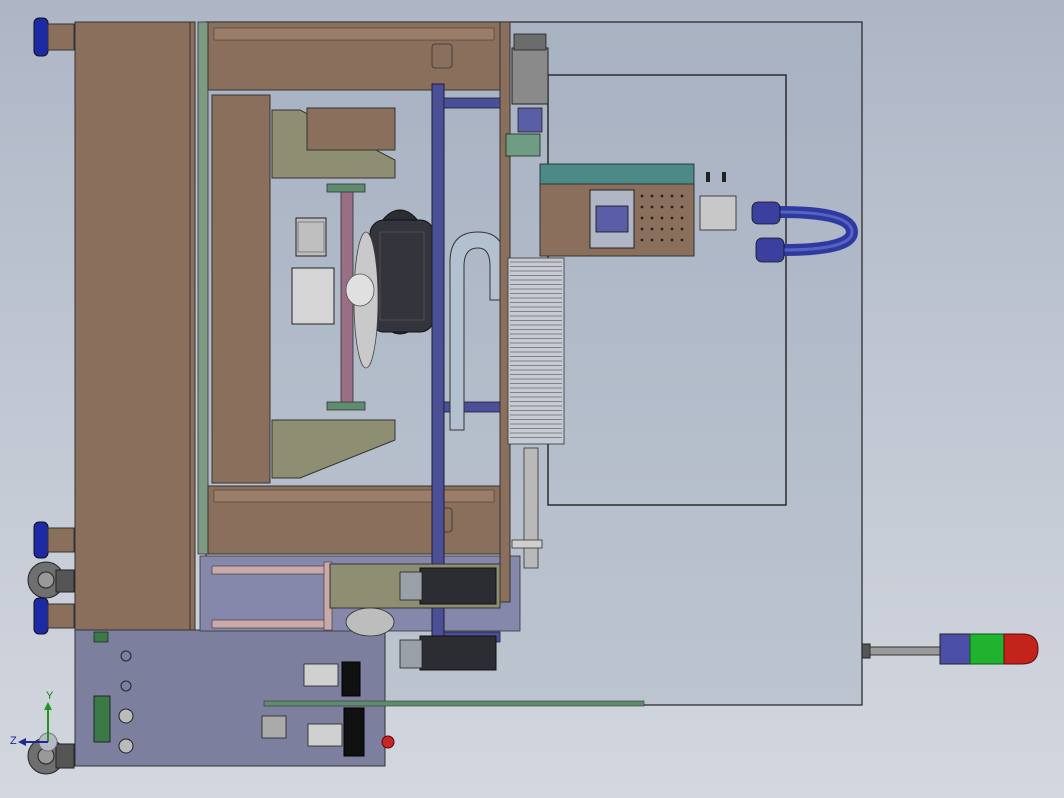 The width and height of the screenshot is (1064, 798). What do you see at coordinates (370, 622) in the screenshot?
I see `rotary-dial` at bounding box center [370, 622].